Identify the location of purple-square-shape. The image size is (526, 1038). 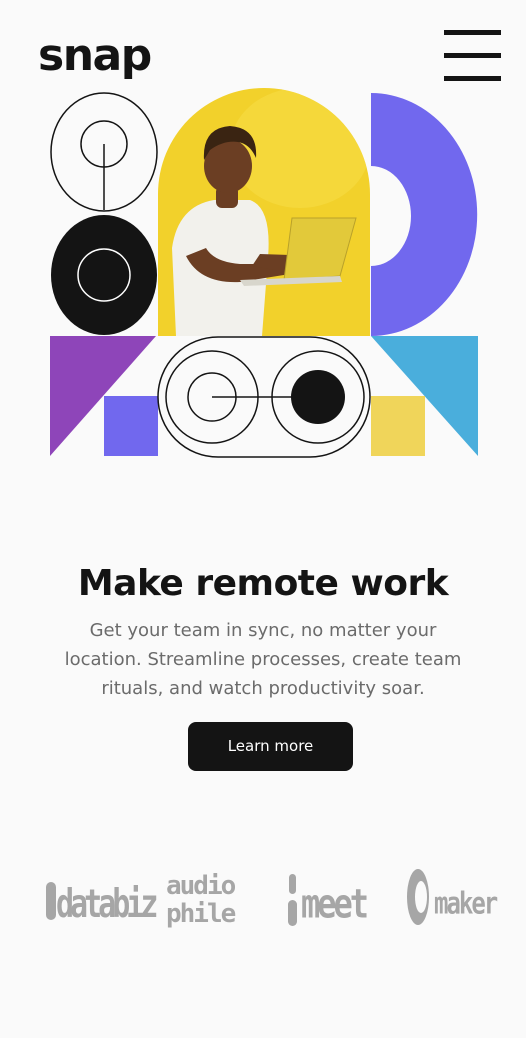
(131, 426).